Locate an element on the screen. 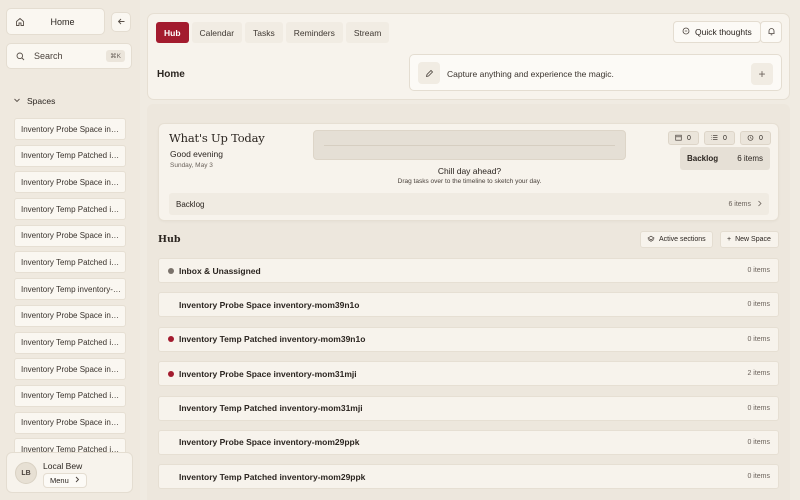  backlog-popup-label: Backlog is located at coordinates (703, 158).